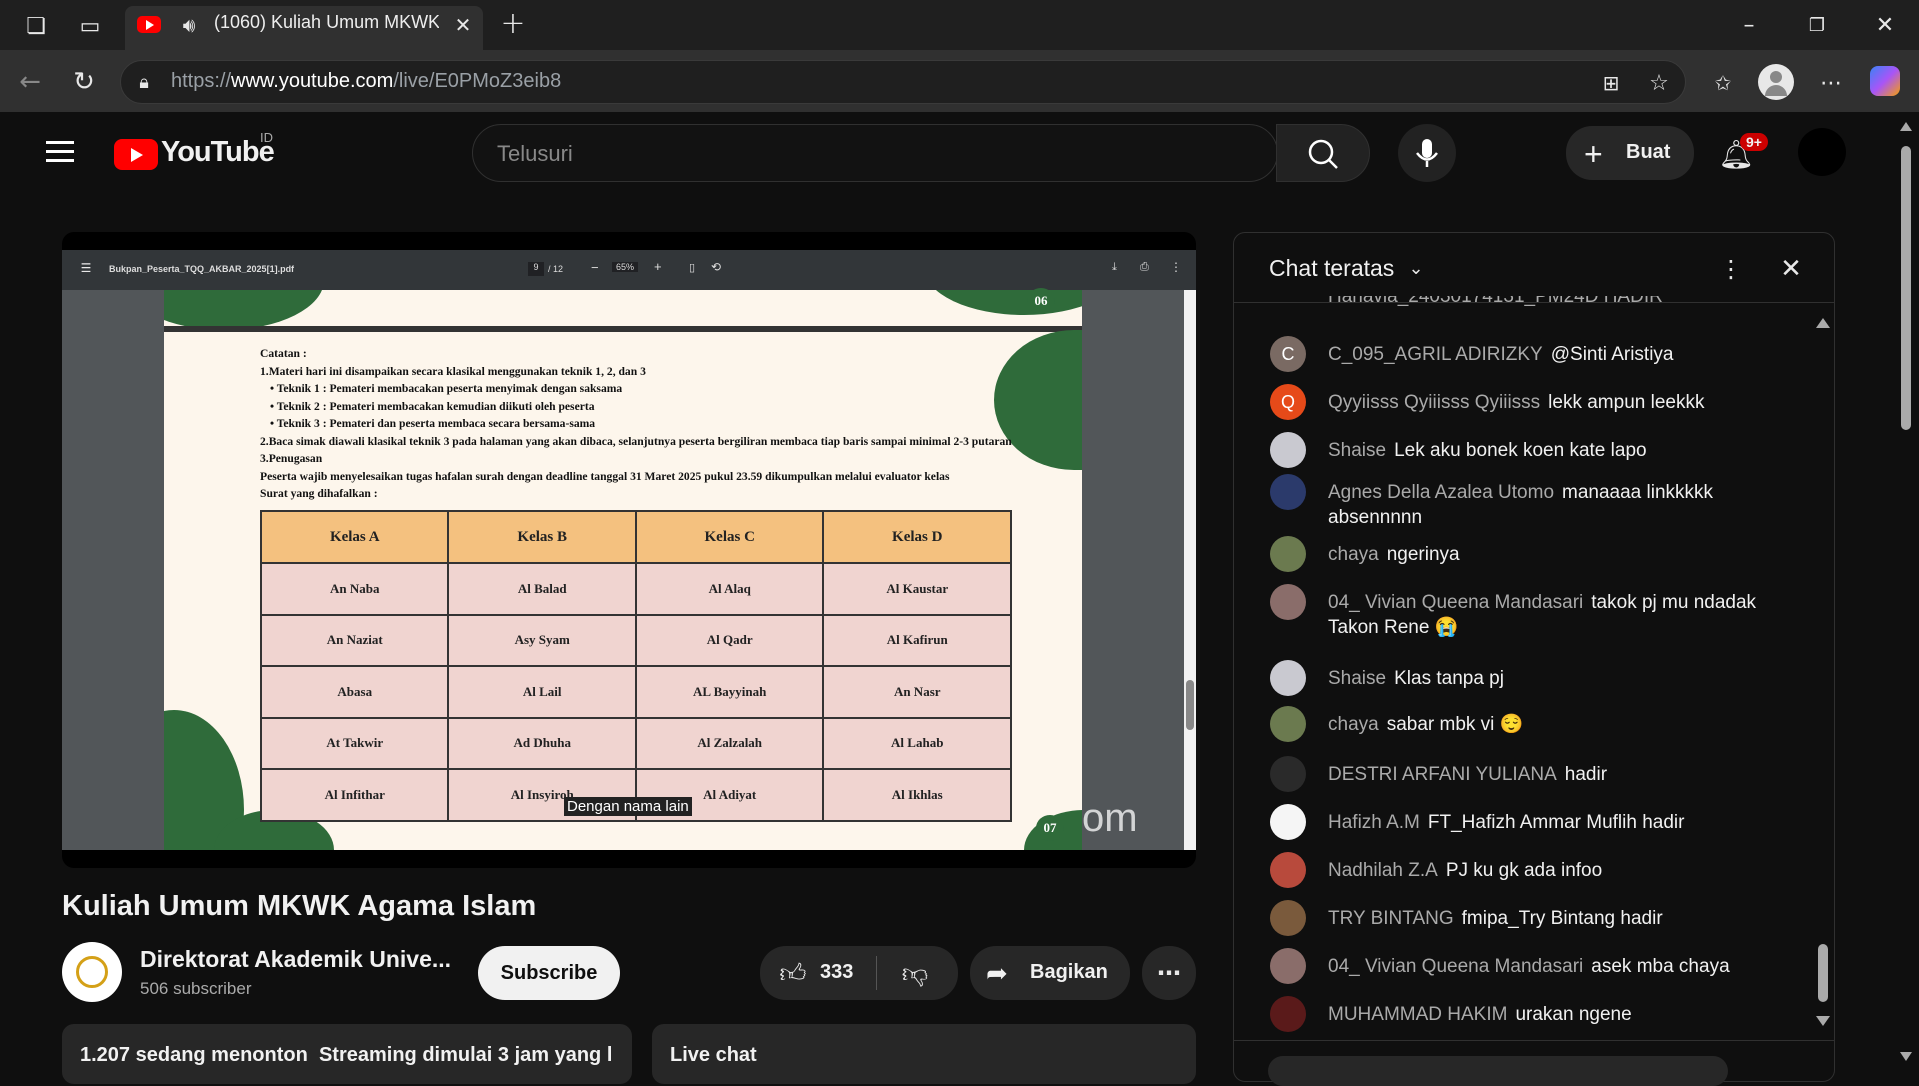 The width and height of the screenshot is (1919, 1086). Describe the element at coordinates (1885, 81) in the screenshot. I see `copilot-icon` at that location.